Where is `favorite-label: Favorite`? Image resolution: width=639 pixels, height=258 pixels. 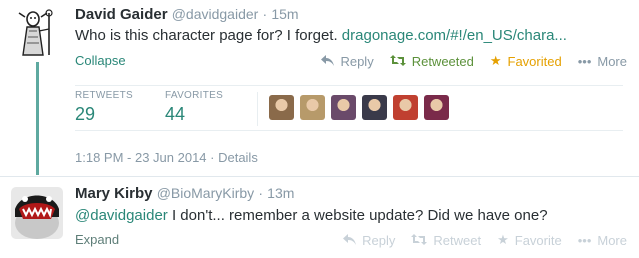 favorite-label: Favorite is located at coordinates (538, 240).